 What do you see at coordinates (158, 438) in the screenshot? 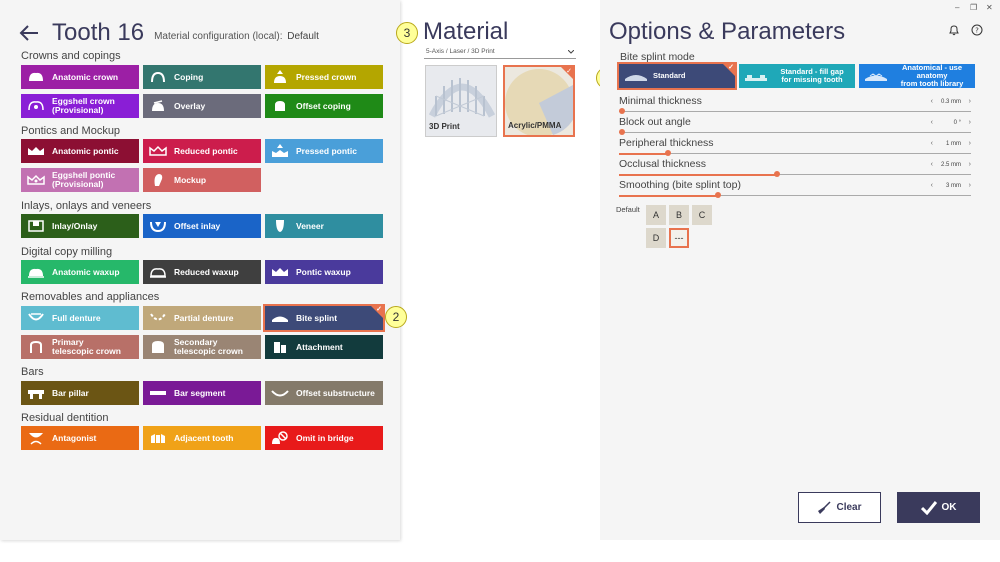
I see `adjacent-tooth-icon` at bounding box center [158, 438].